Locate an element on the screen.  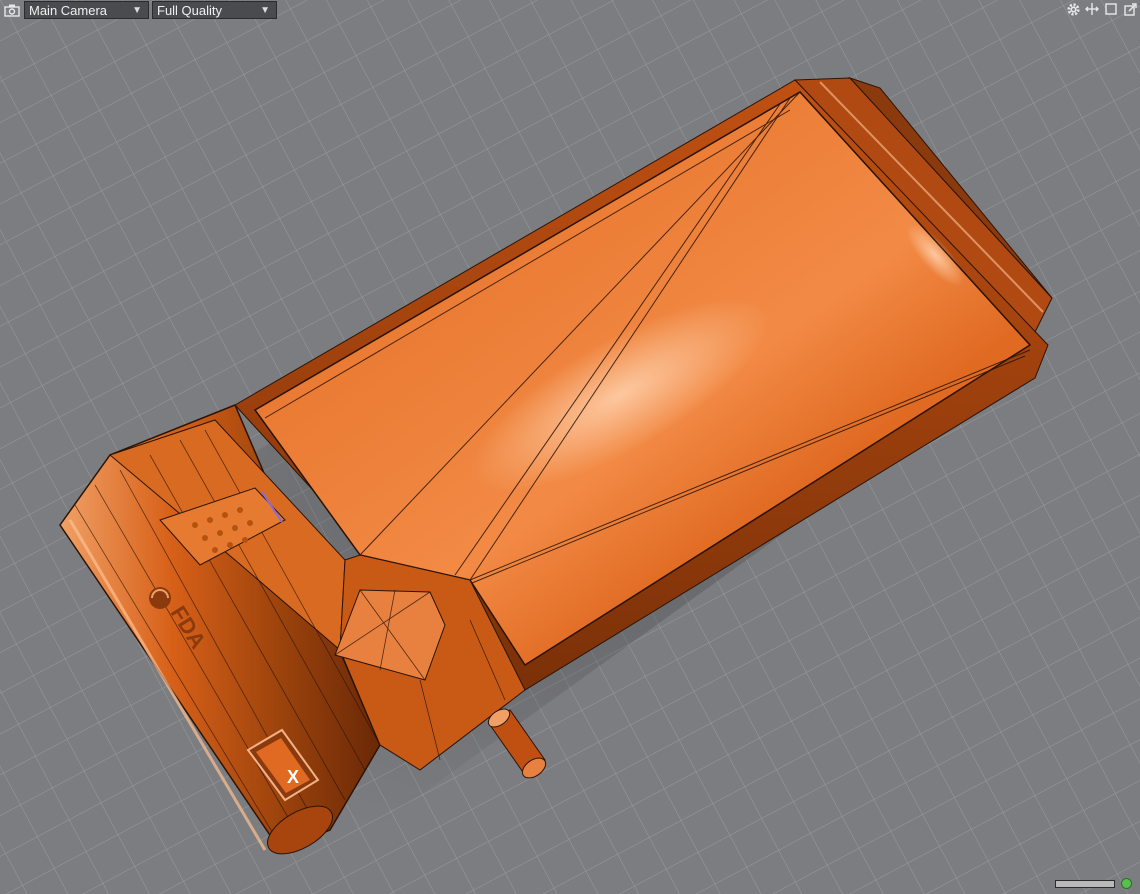
viewport-toolbar: Main Camera ▼ Full Quality ▼ is located at coordinates (138, 10).